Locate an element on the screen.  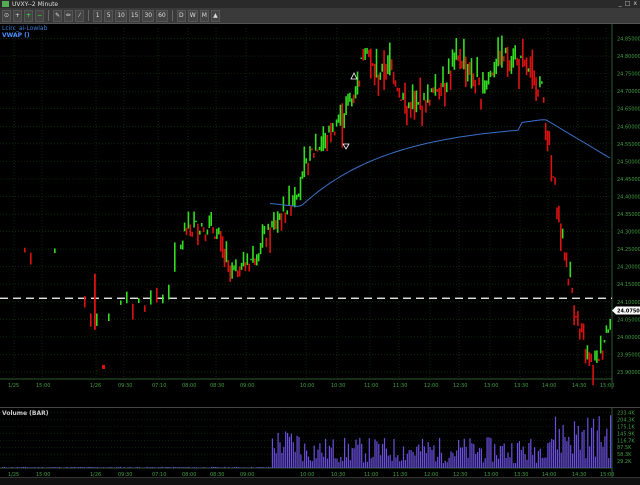
daily-icon: D is located at coordinates (181, 15).